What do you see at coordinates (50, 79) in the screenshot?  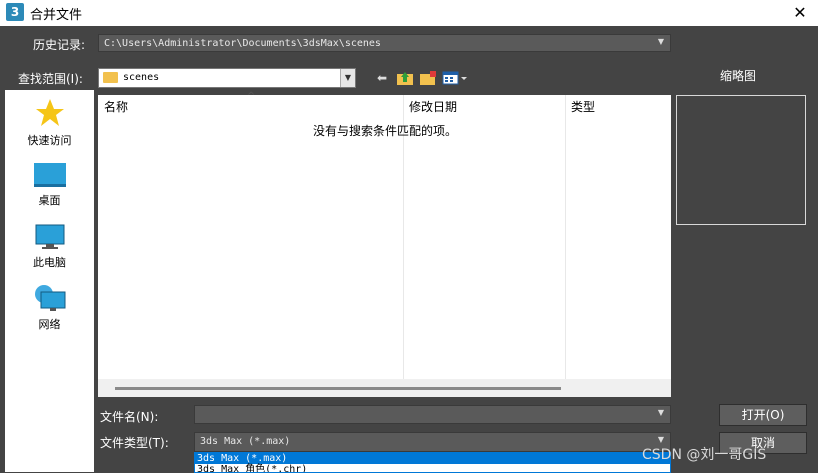 I see `look-in-label: 查找范围(I):` at bounding box center [50, 79].